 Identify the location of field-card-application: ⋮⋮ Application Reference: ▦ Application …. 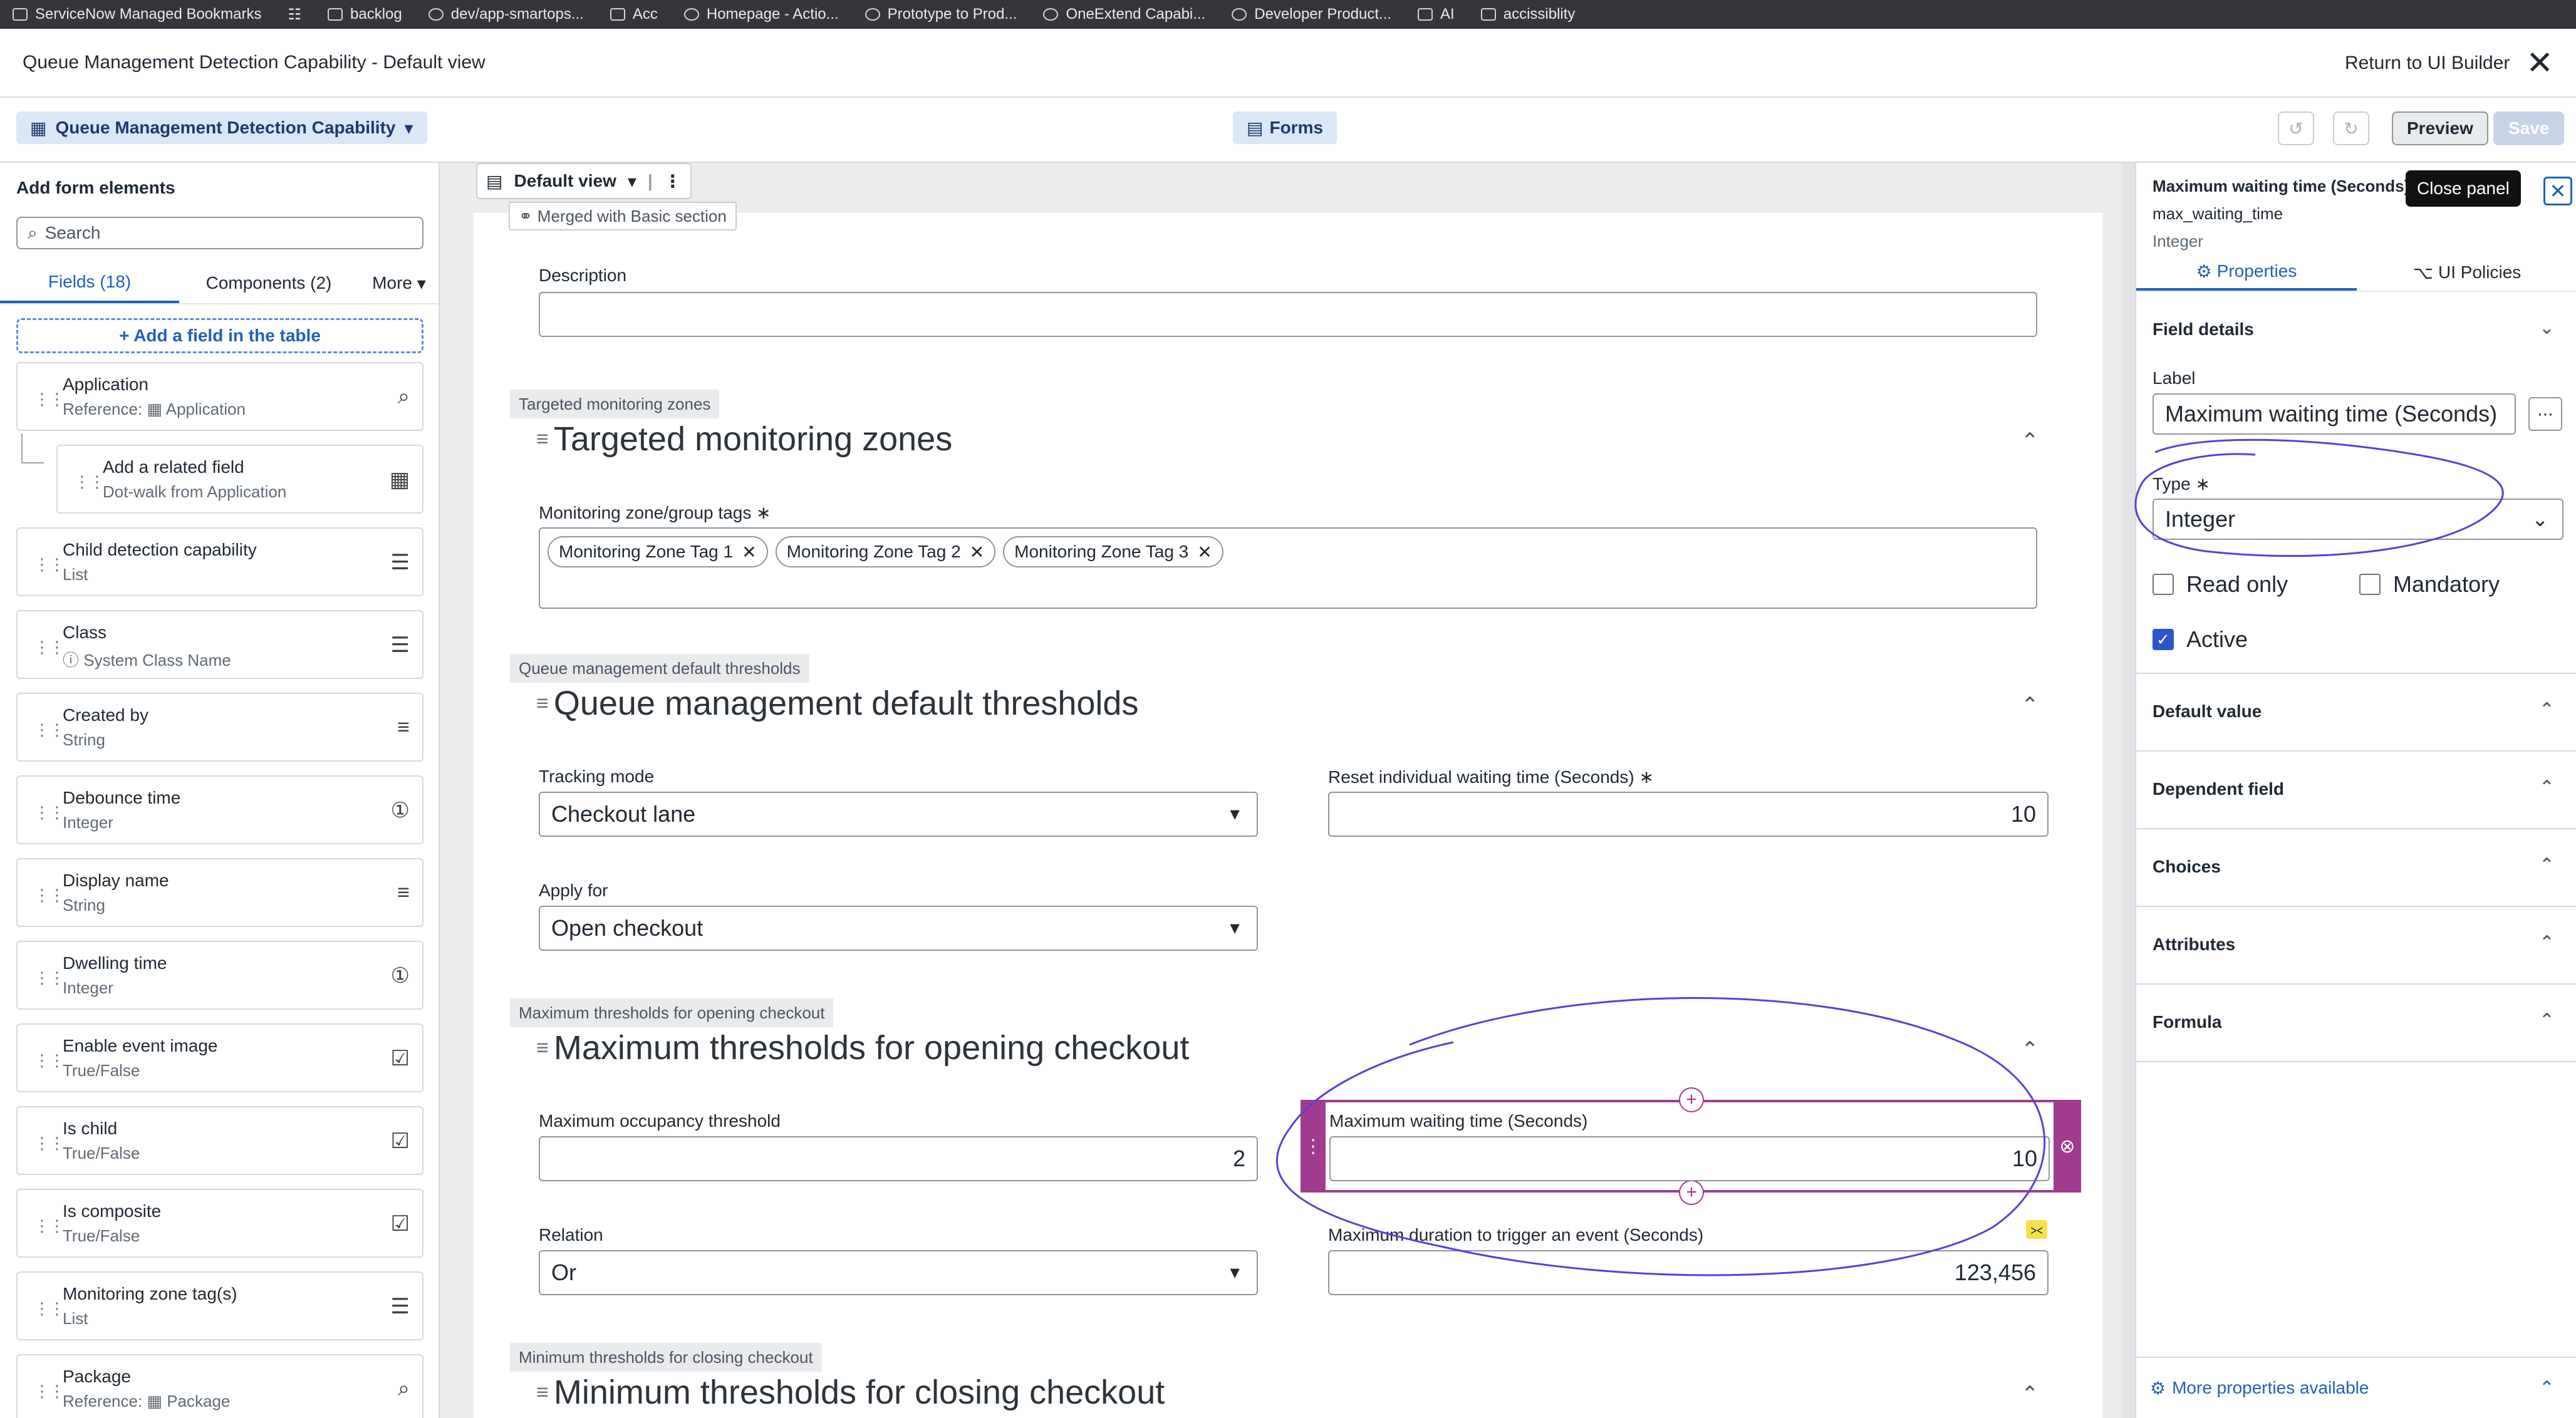
(219, 396).